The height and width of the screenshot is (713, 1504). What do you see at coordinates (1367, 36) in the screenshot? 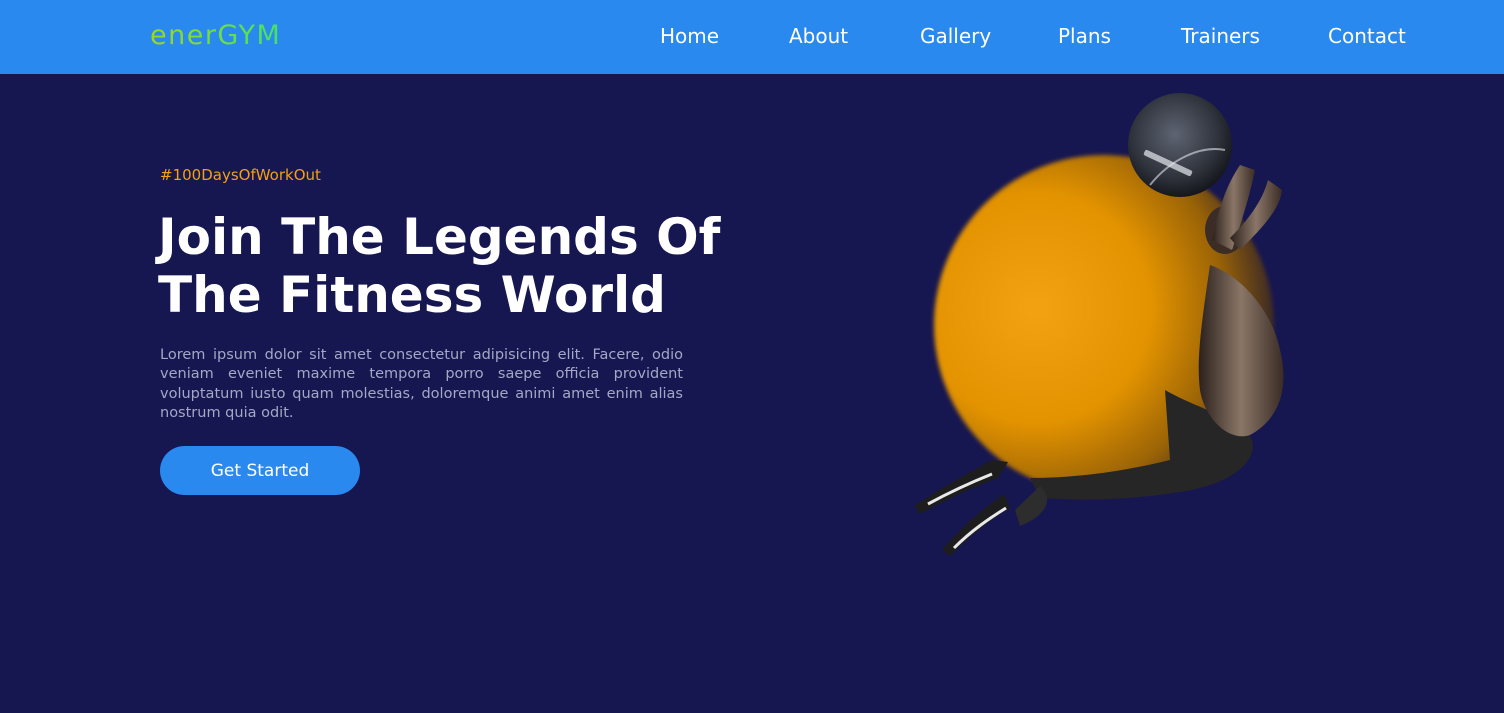
I see `nav-link-contact: Contact` at bounding box center [1367, 36].